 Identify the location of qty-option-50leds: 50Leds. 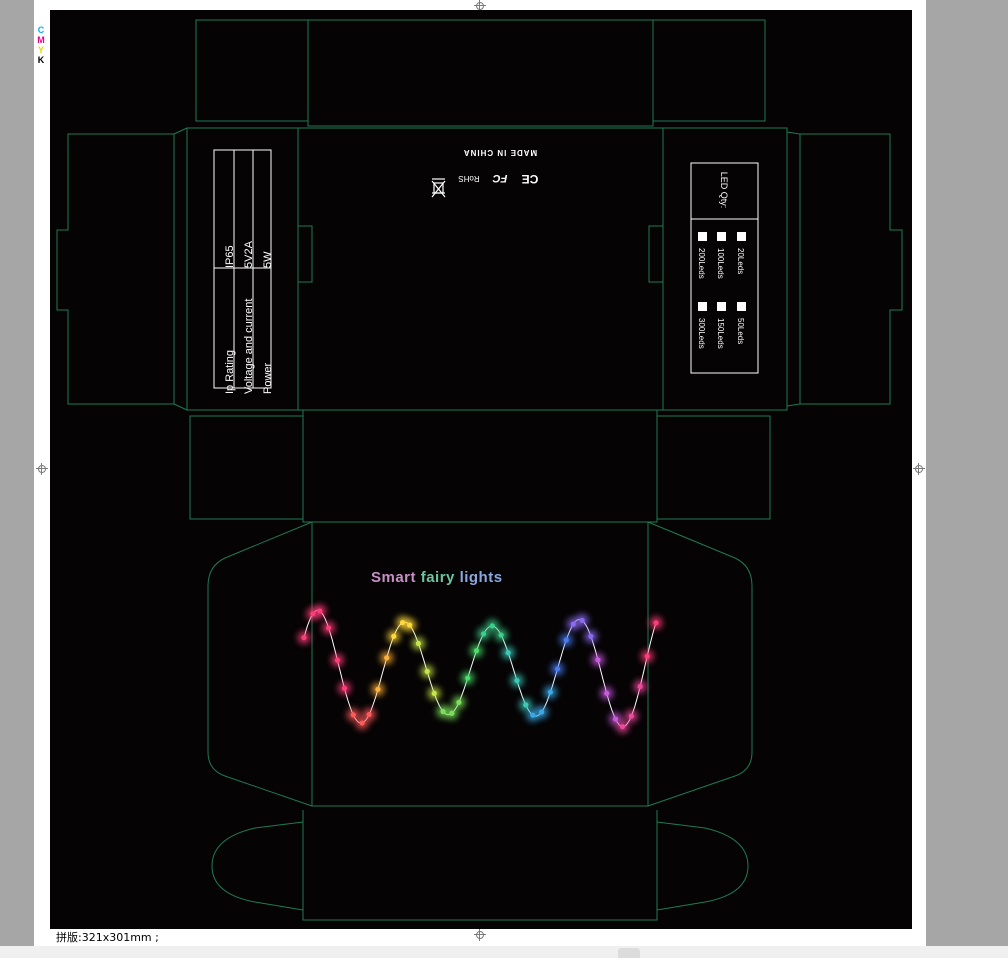
(740, 331).